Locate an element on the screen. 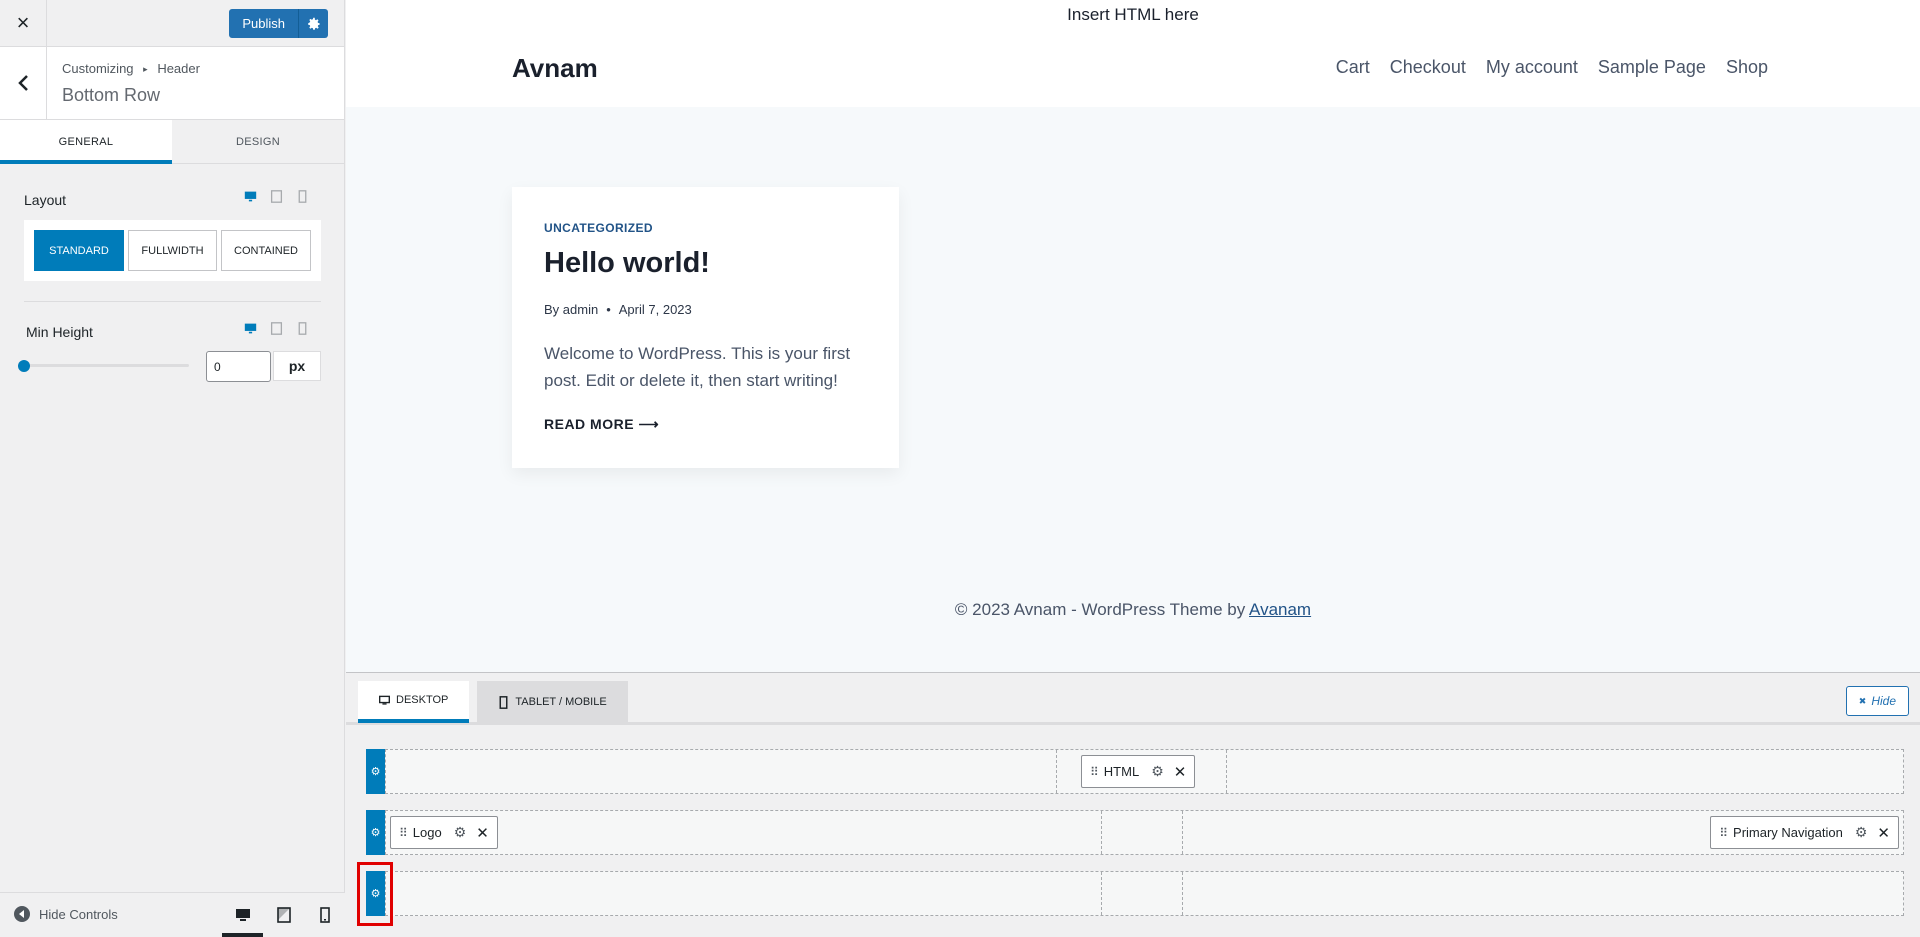 The height and width of the screenshot is (937, 1920). post-title: Hello world! is located at coordinates (627, 263).